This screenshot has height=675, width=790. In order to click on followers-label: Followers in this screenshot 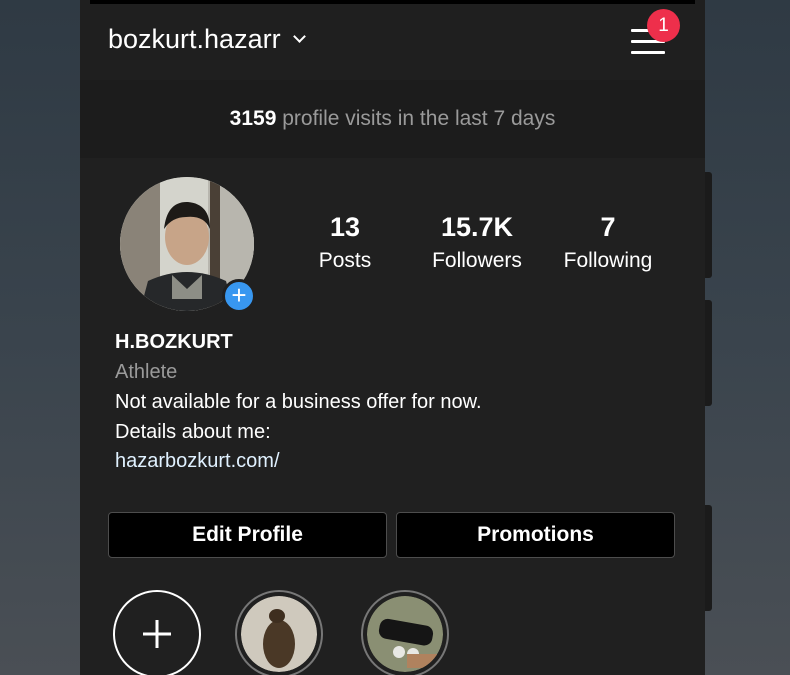, I will do `click(477, 260)`.